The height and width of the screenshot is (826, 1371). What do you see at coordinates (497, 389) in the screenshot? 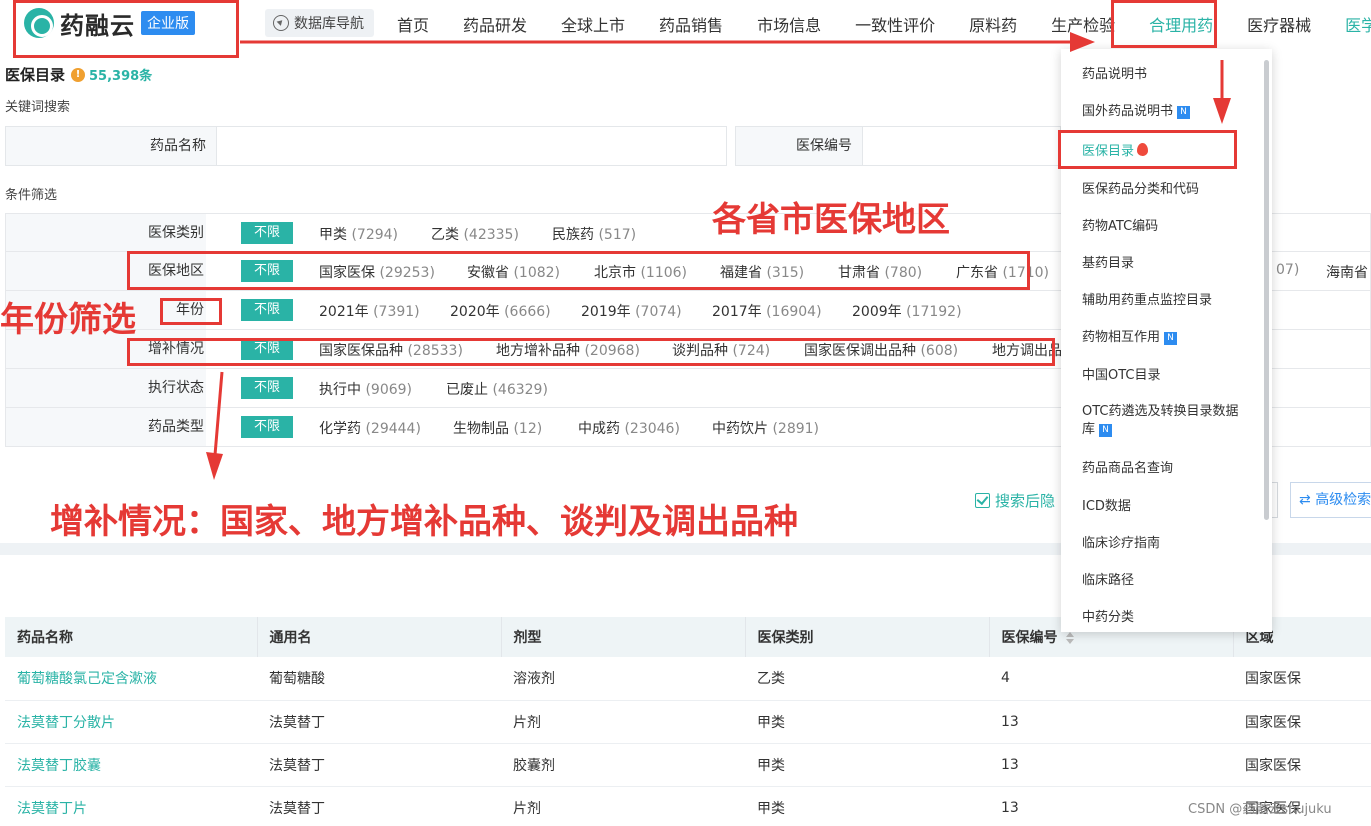
I see `filter-option: 已废止 (46329)` at bounding box center [497, 389].